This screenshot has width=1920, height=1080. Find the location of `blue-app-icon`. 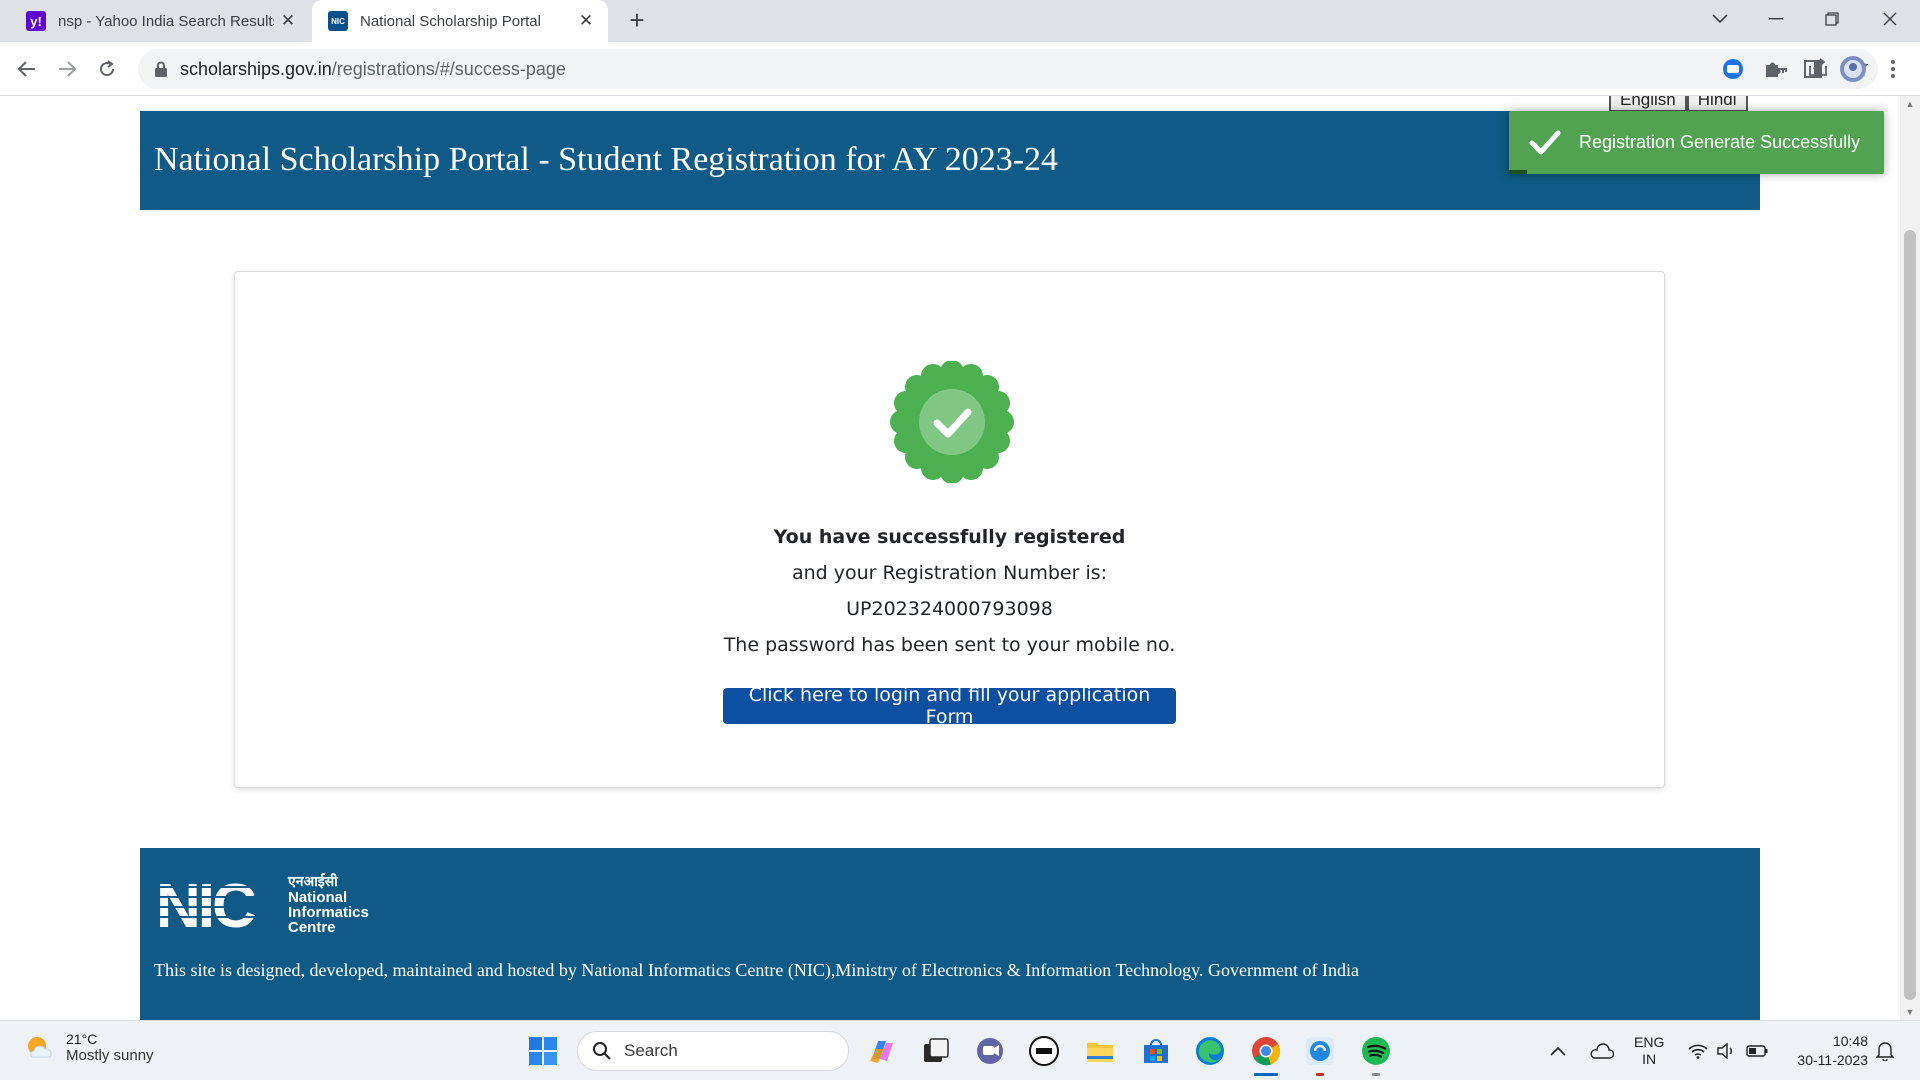

blue-app-icon is located at coordinates (1320, 1051).